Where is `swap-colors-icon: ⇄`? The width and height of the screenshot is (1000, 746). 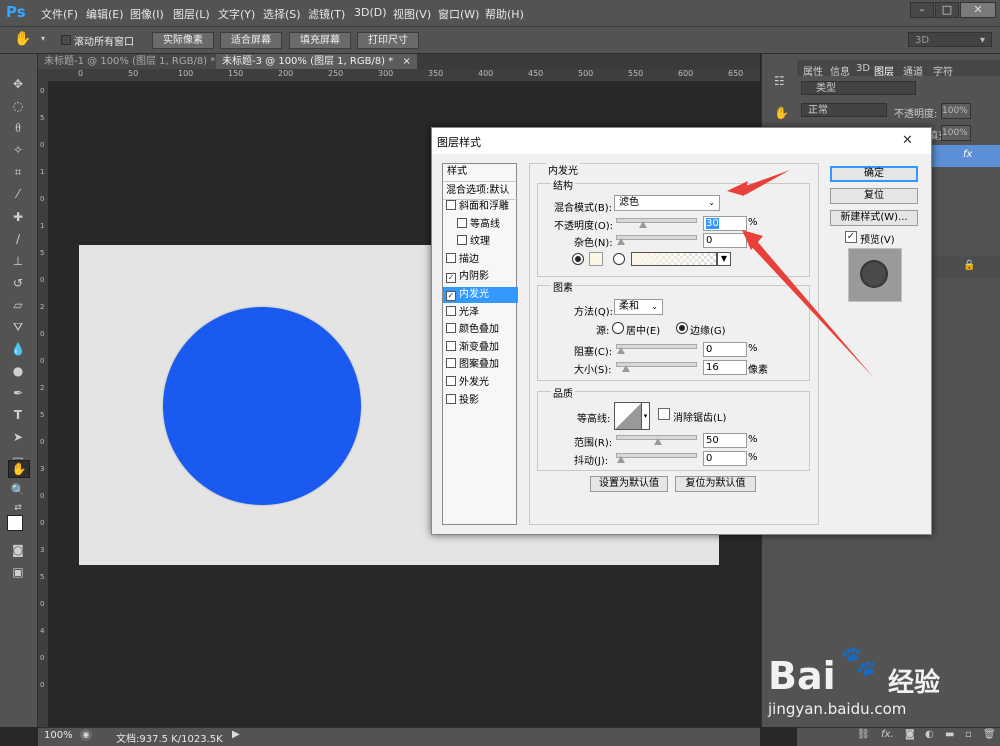 swap-colors-icon: ⇄ is located at coordinates (18, 508).